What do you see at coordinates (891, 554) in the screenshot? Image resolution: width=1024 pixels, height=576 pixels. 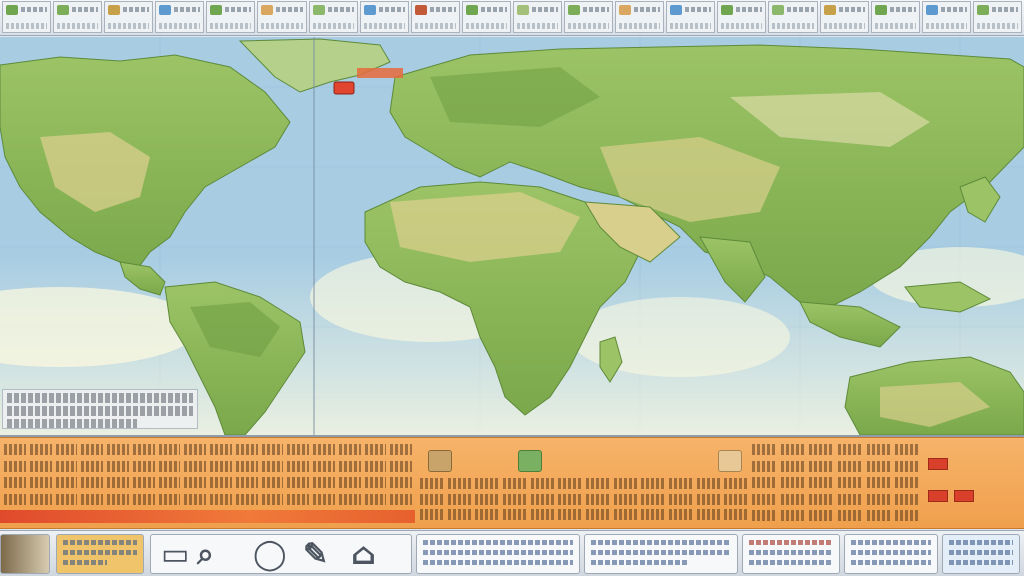 I see `info-panel-extra` at bounding box center [891, 554].